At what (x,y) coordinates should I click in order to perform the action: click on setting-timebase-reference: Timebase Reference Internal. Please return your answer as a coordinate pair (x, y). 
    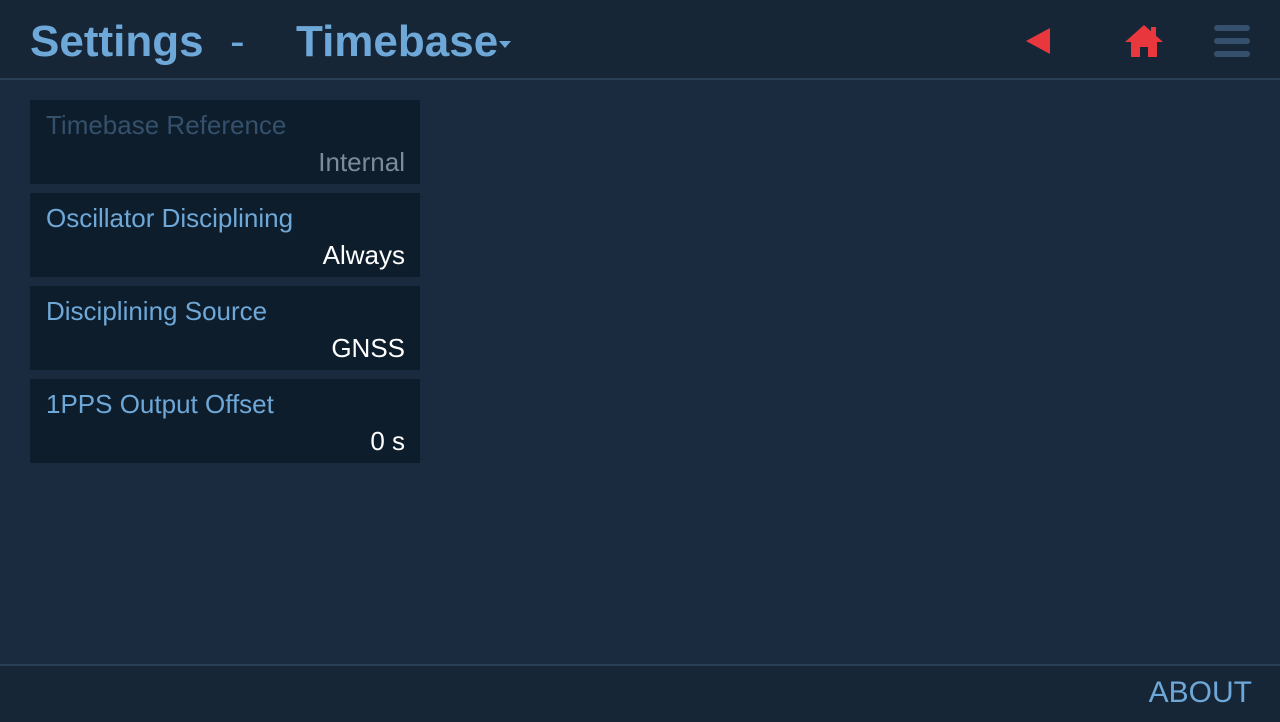
    Looking at the image, I should click on (225, 142).